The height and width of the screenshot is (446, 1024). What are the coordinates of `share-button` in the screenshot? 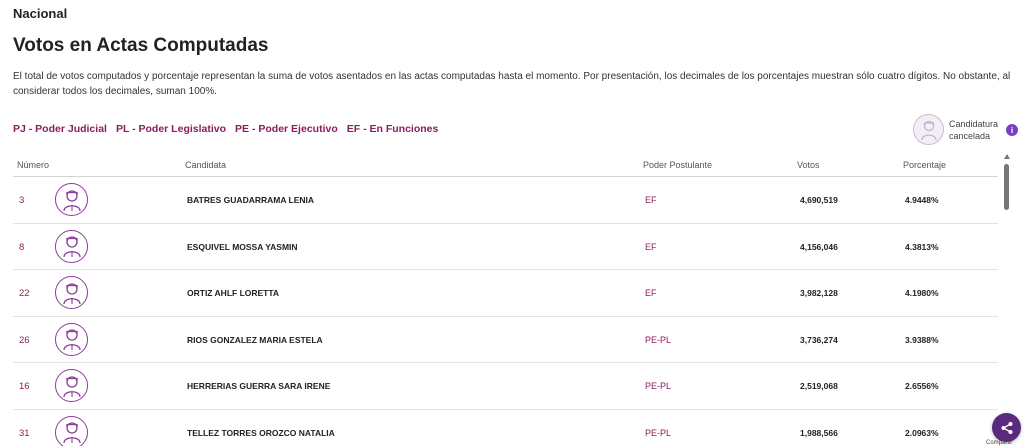 It's located at (1006, 427).